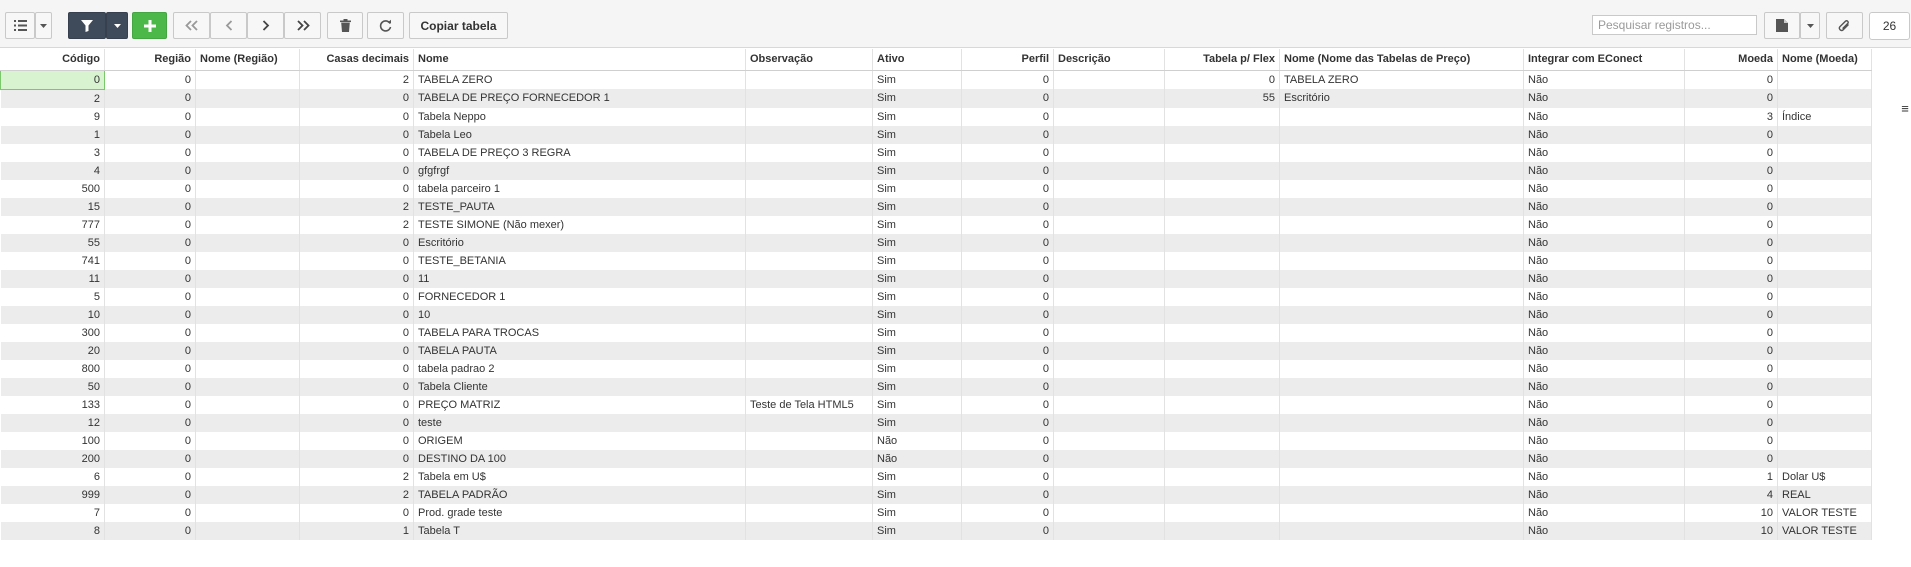 The image size is (1911, 567). Describe the element at coordinates (1109, 60) in the screenshot. I see `column-header-descricao: Descrição` at that location.